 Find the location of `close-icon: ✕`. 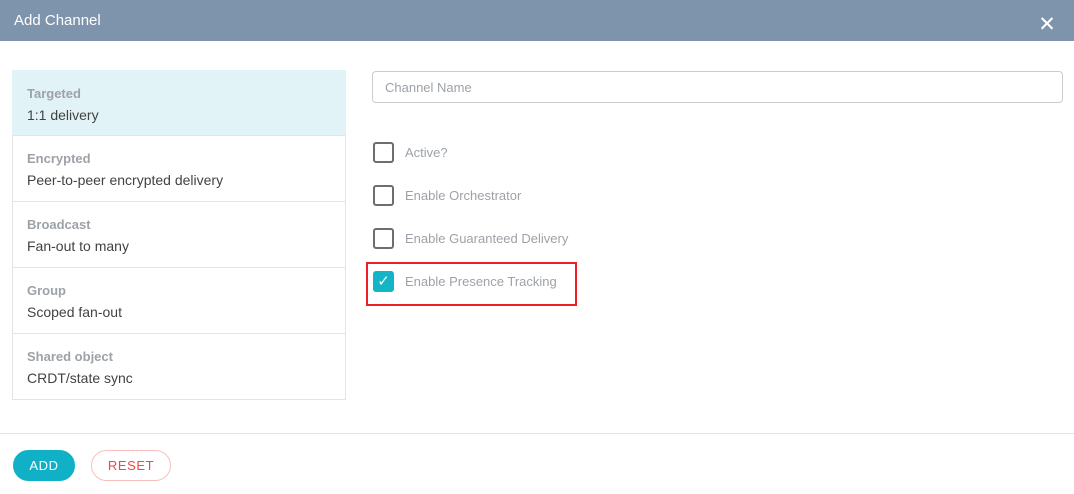

close-icon: ✕ is located at coordinates (1047, 24).